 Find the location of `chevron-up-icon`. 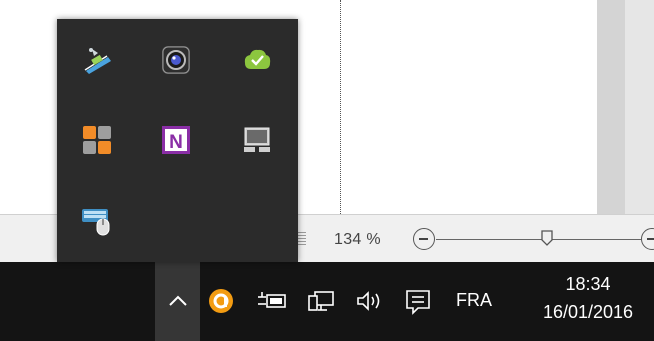

chevron-up-icon is located at coordinates (178, 300).